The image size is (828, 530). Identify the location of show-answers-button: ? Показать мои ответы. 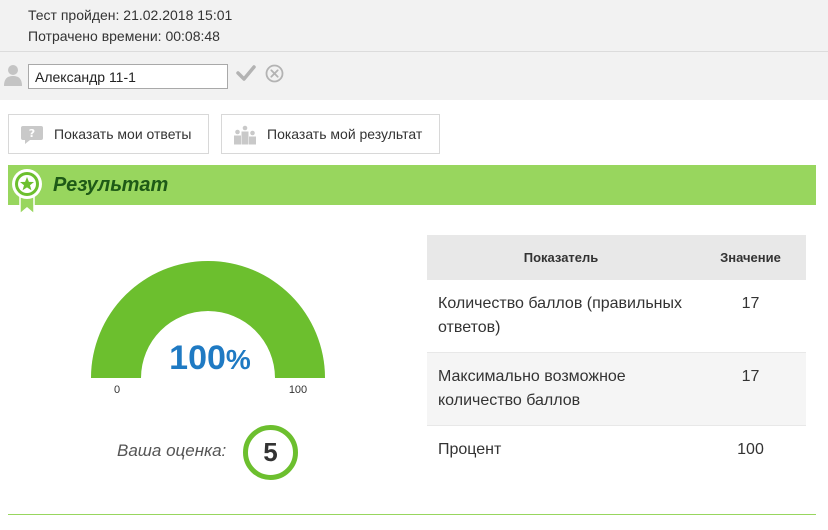
(108, 134).